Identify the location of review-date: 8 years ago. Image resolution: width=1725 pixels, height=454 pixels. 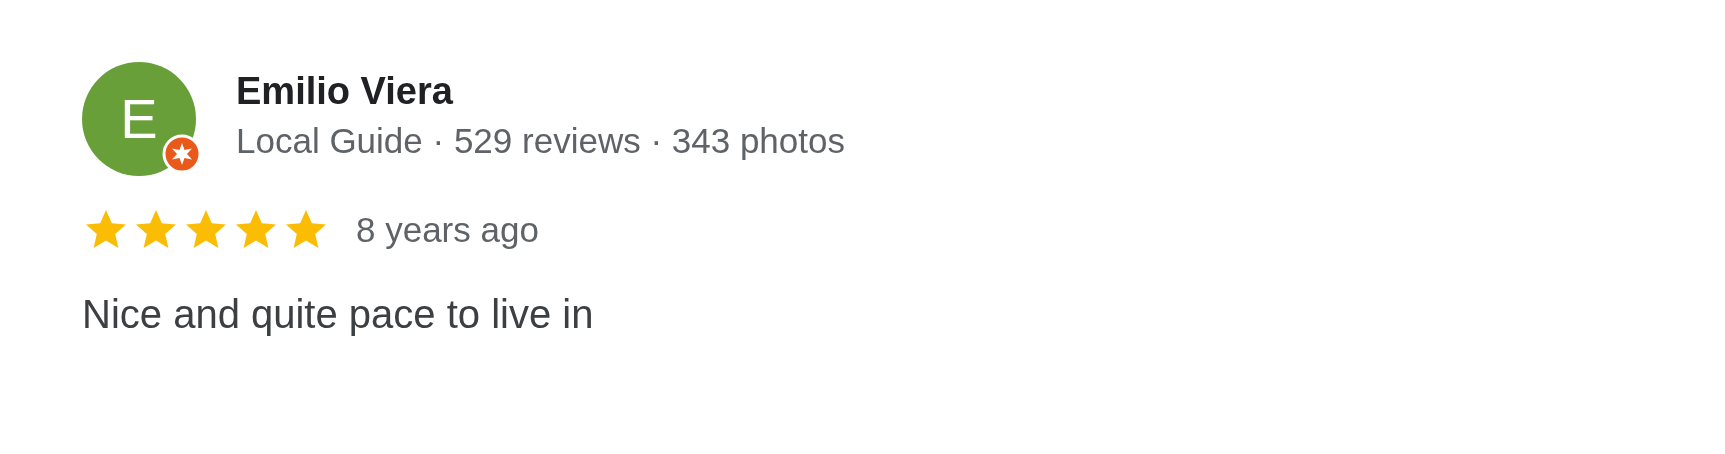
(447, 230).